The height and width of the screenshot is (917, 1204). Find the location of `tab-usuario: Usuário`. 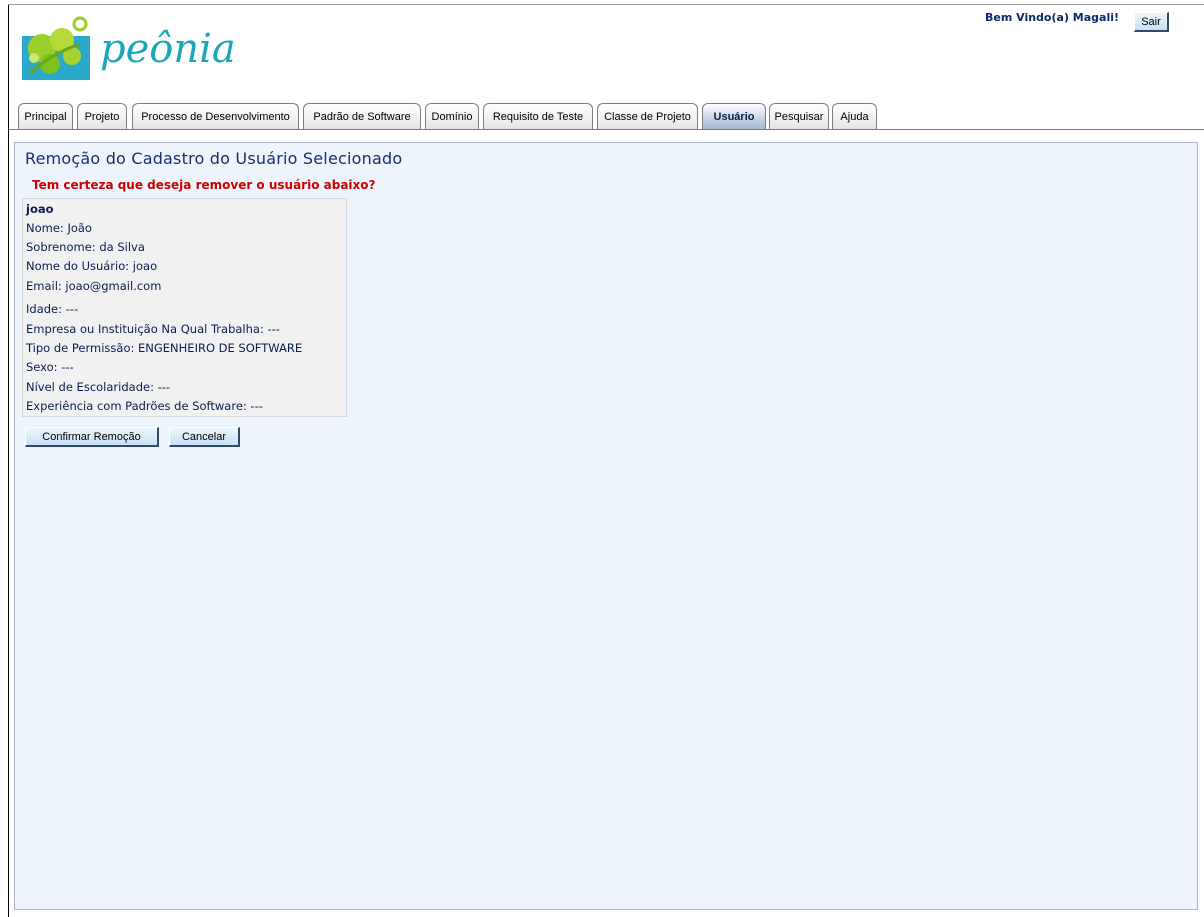

tab-usuario: Usuário is located at coordinates (734, 116).